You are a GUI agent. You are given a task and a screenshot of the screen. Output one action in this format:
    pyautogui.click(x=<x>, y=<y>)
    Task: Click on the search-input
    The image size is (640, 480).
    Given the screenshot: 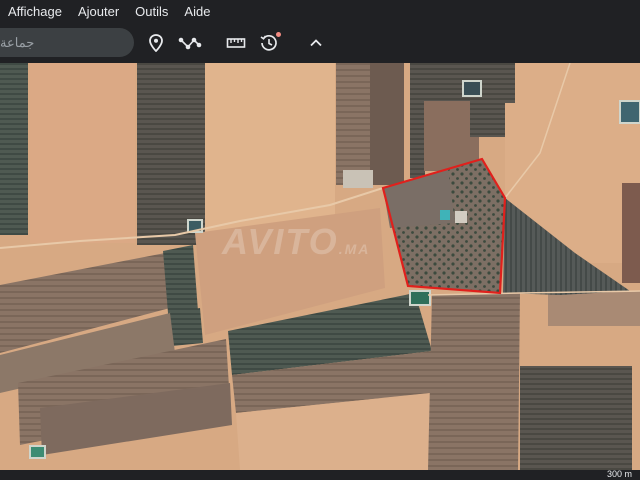 What is the action you would take?
    pyautogui.click(x=62, y=42)
    